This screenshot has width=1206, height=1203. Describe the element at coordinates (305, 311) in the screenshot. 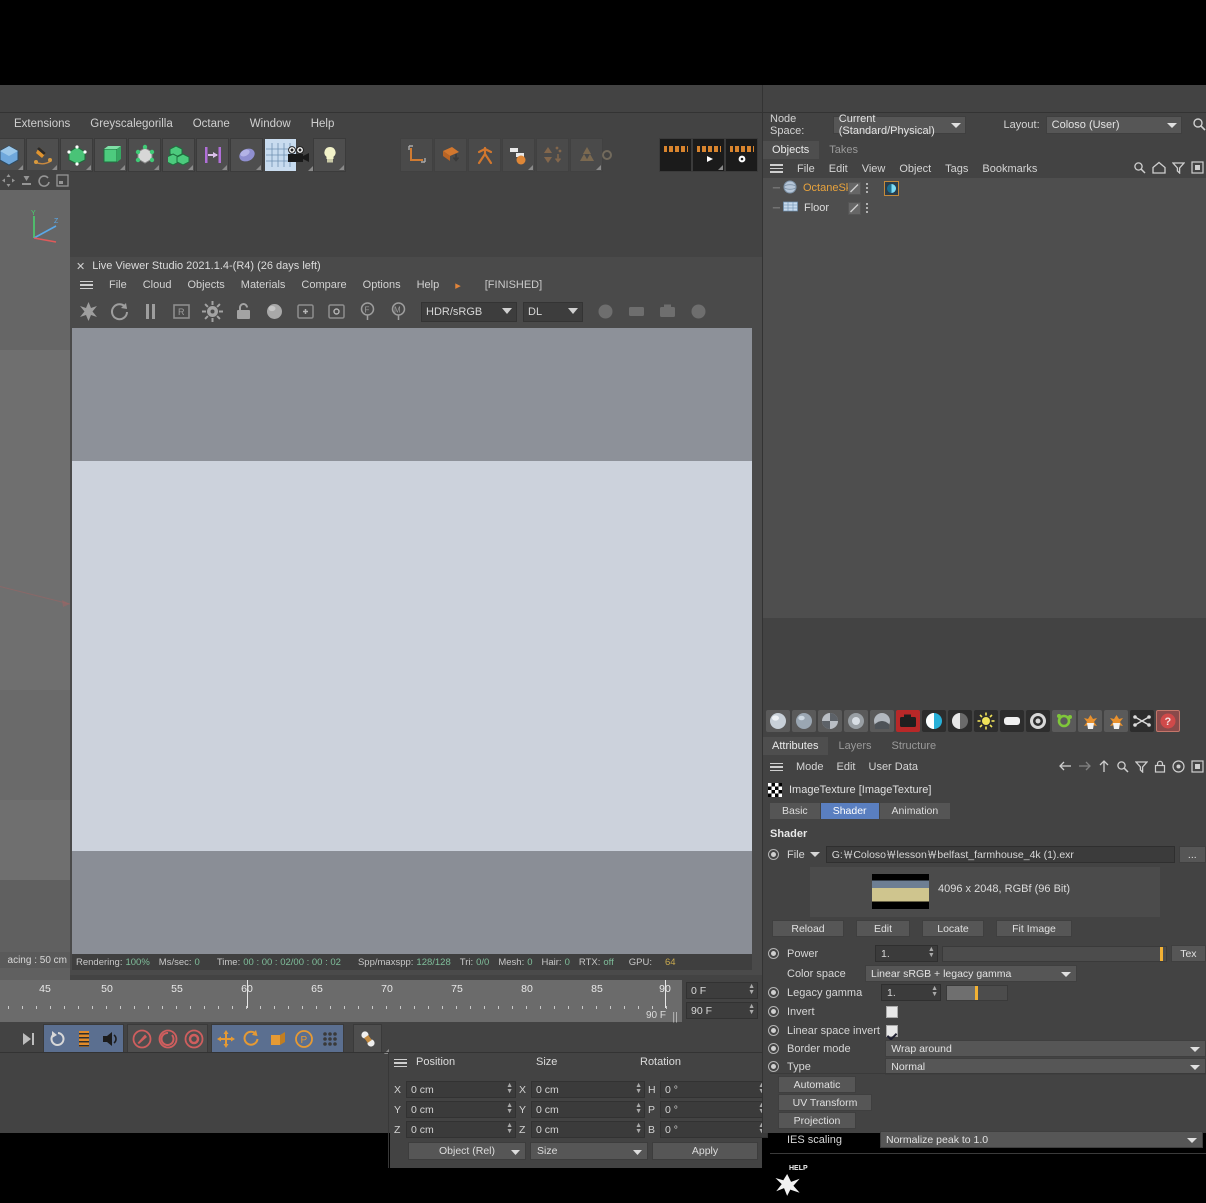

I see `add-region-icon` at that location.